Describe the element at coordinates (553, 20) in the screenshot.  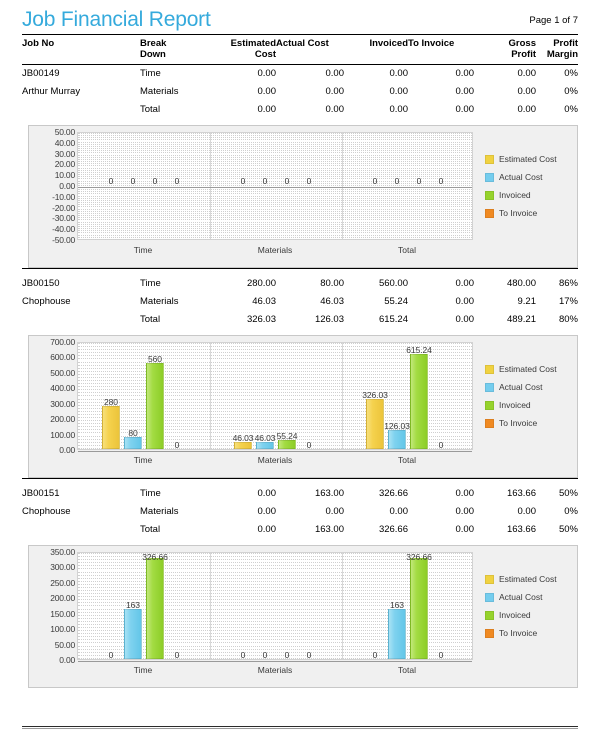
I see `page-indicator: Page 1 of 7` at that location.